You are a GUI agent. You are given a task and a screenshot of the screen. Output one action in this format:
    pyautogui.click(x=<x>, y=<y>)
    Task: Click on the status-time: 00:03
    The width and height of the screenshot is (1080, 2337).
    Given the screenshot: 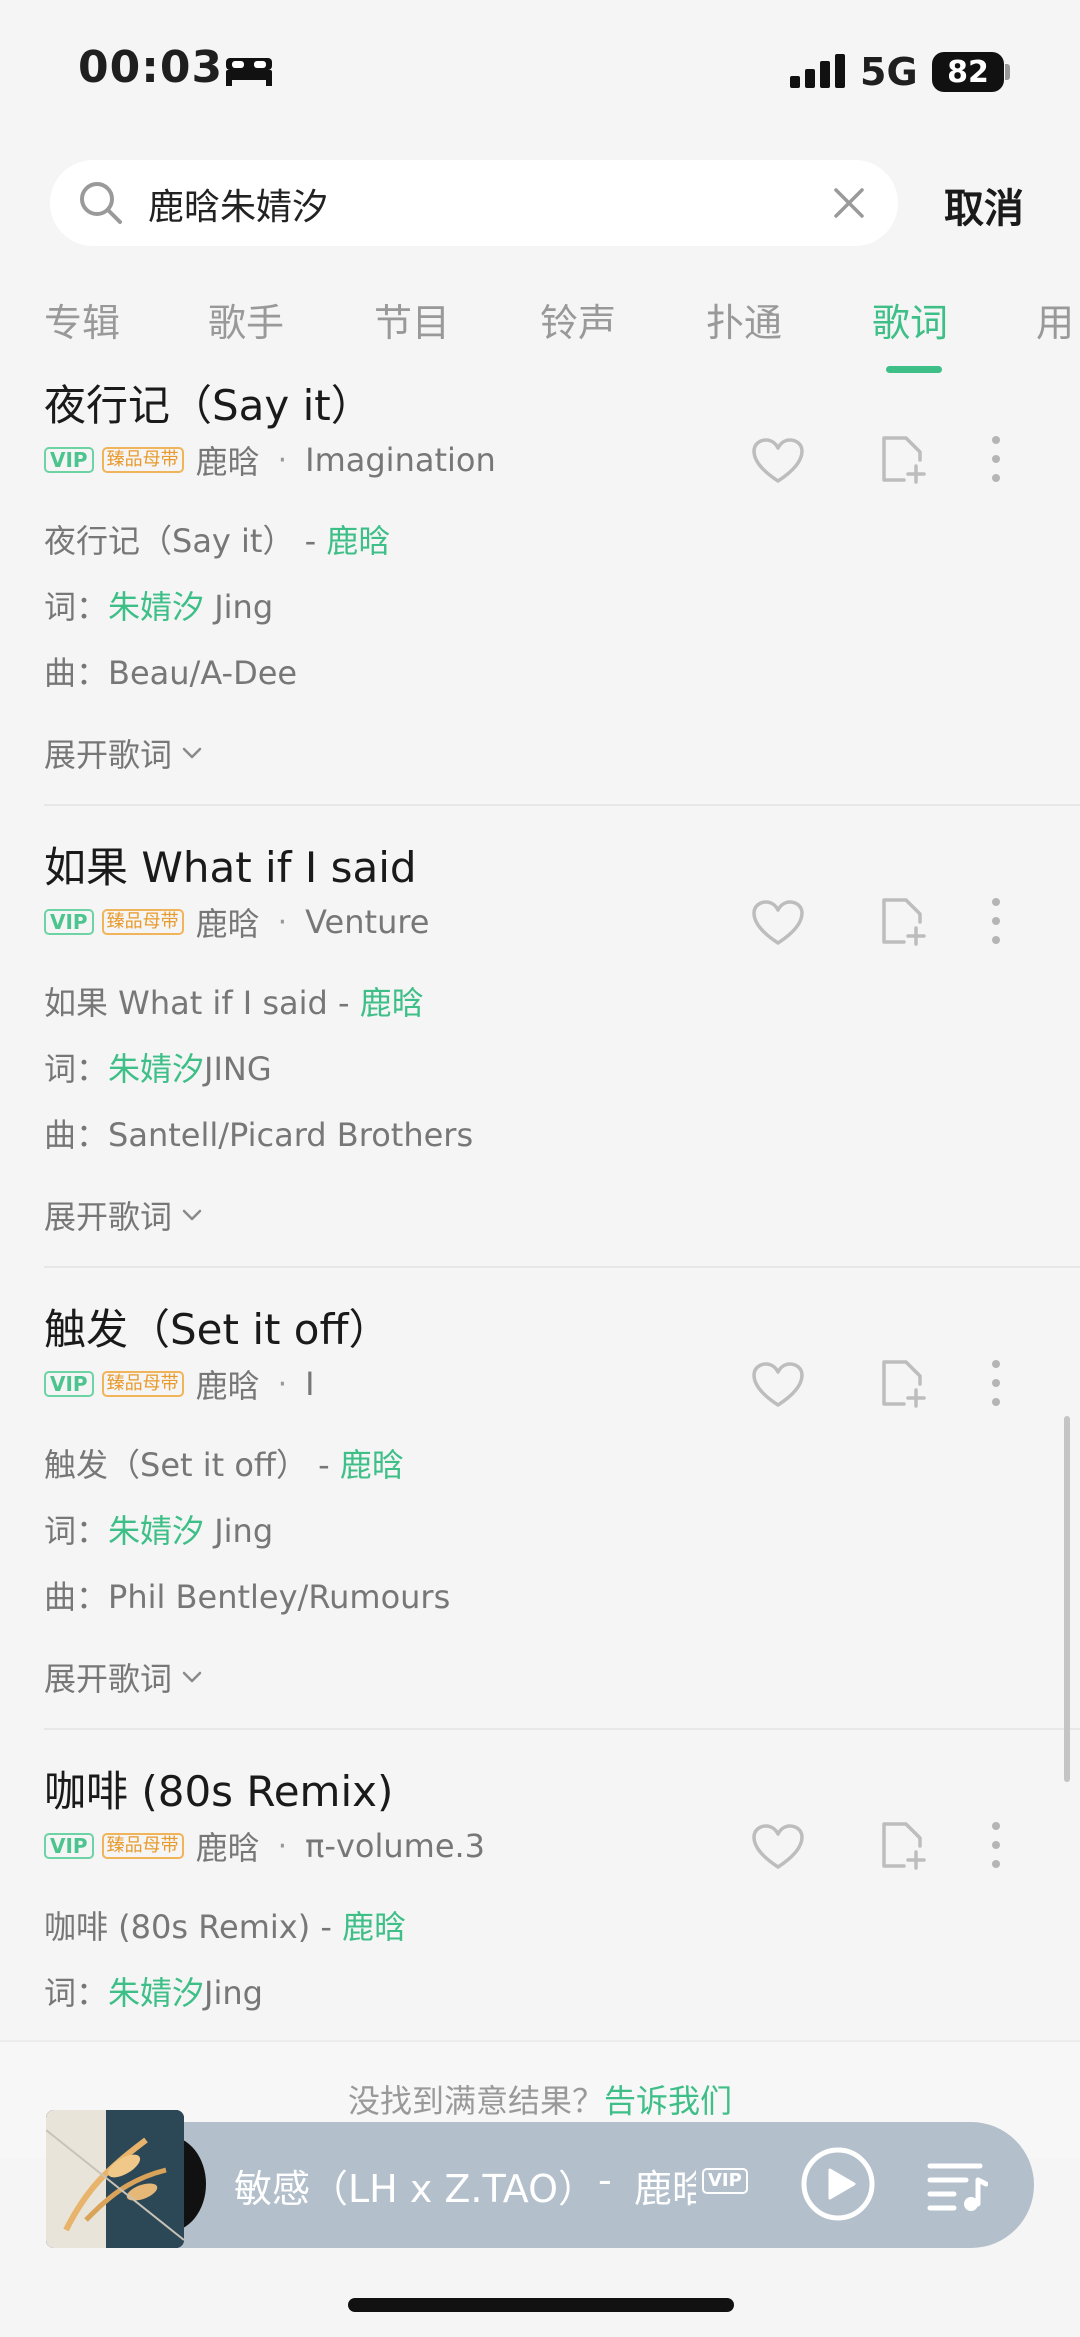 What is the action you would take?
    pyautogui.click(x=151, y=67)
    